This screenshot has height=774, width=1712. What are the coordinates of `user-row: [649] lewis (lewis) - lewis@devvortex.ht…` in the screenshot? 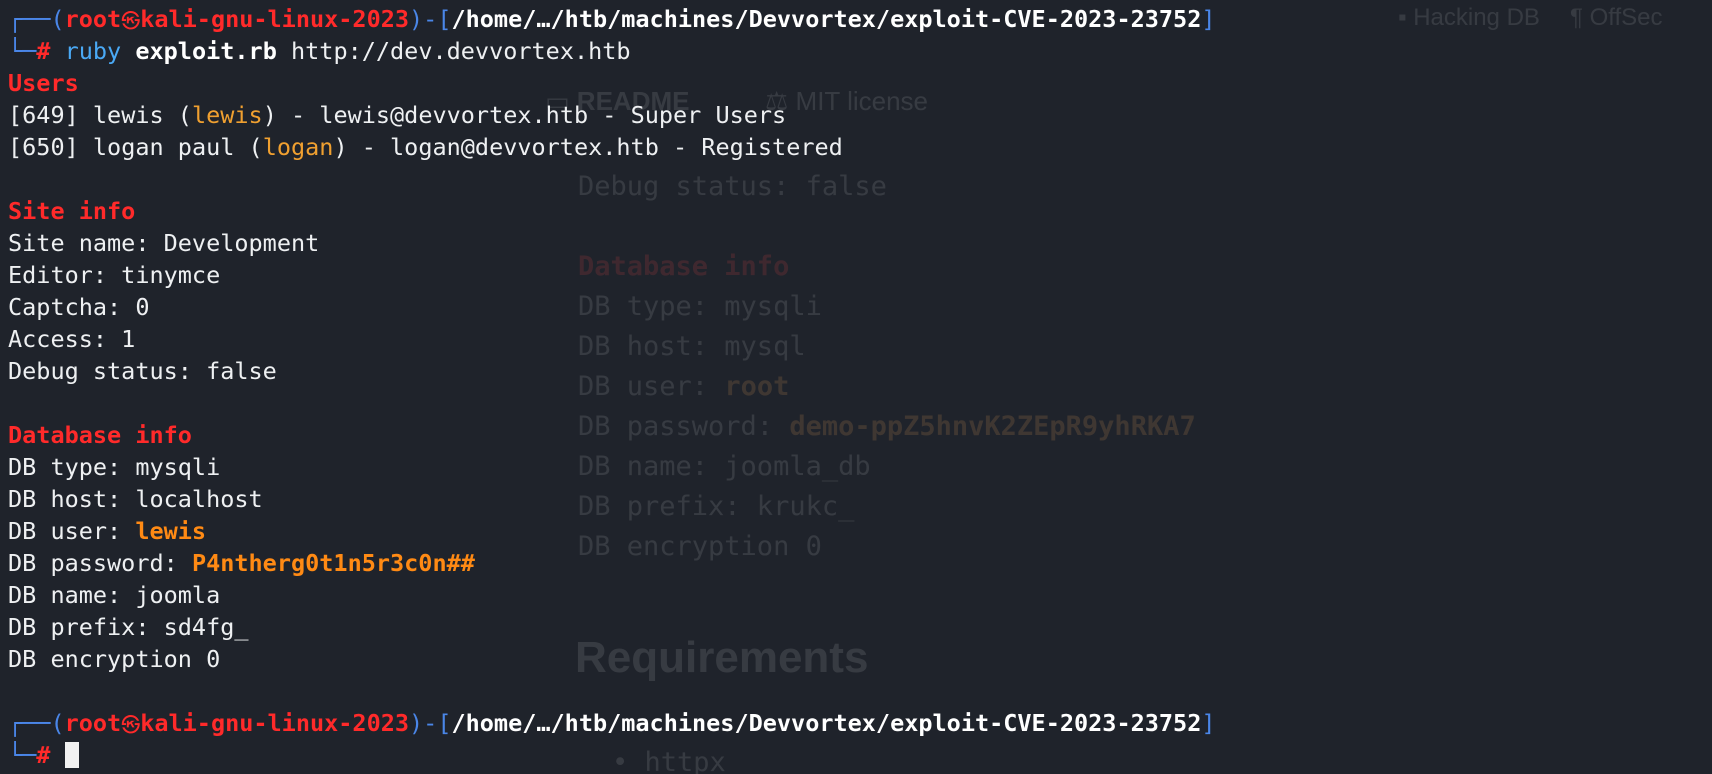 It's located at (397, 115).